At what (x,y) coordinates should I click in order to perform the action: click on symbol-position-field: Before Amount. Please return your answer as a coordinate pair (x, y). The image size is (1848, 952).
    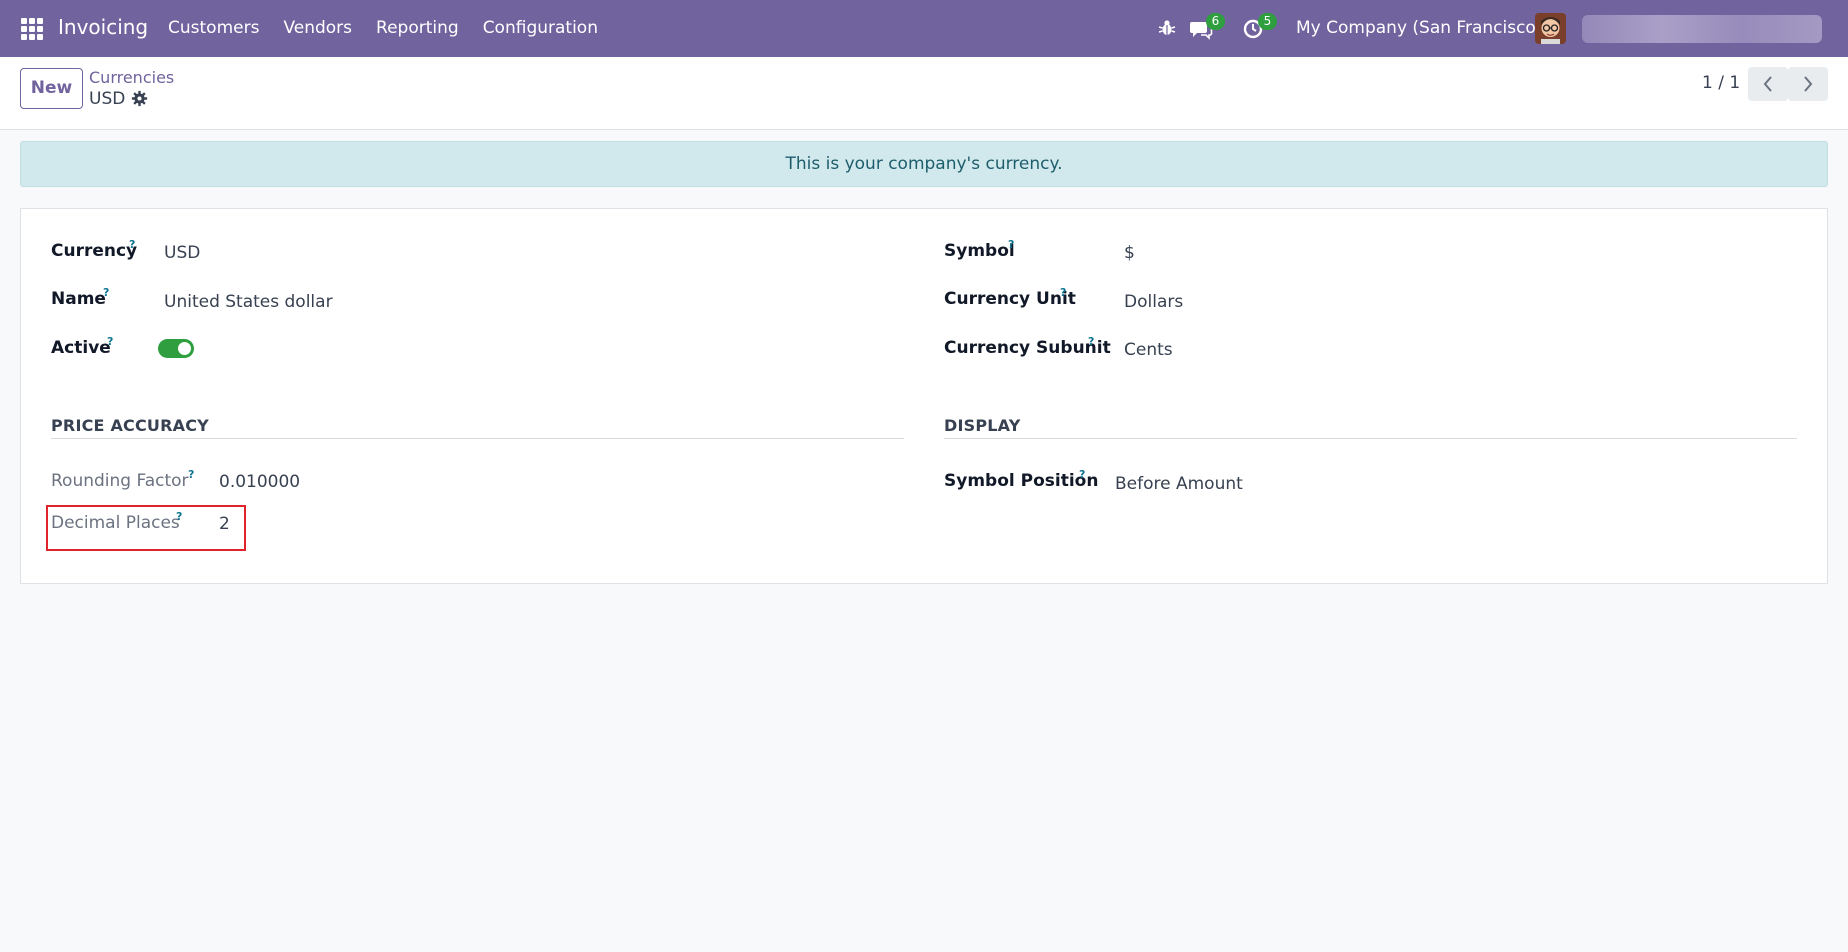
    Looking at the image, I should click on (1179, 484).